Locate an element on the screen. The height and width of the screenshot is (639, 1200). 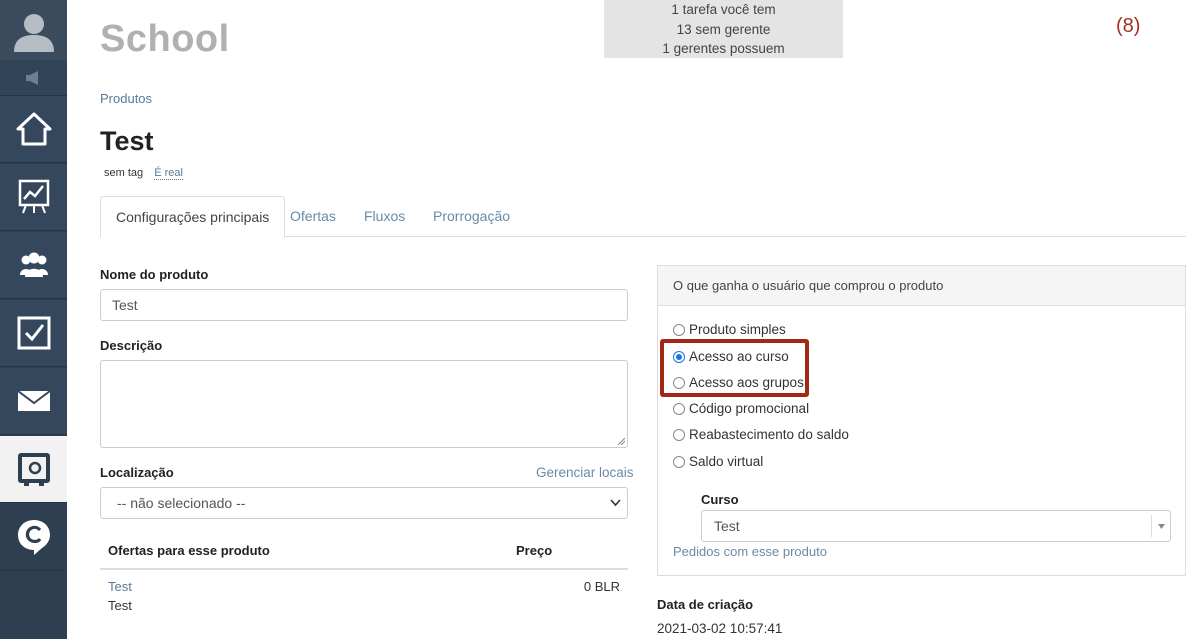
sidebar-item-home is located at coordinates (33, 129).